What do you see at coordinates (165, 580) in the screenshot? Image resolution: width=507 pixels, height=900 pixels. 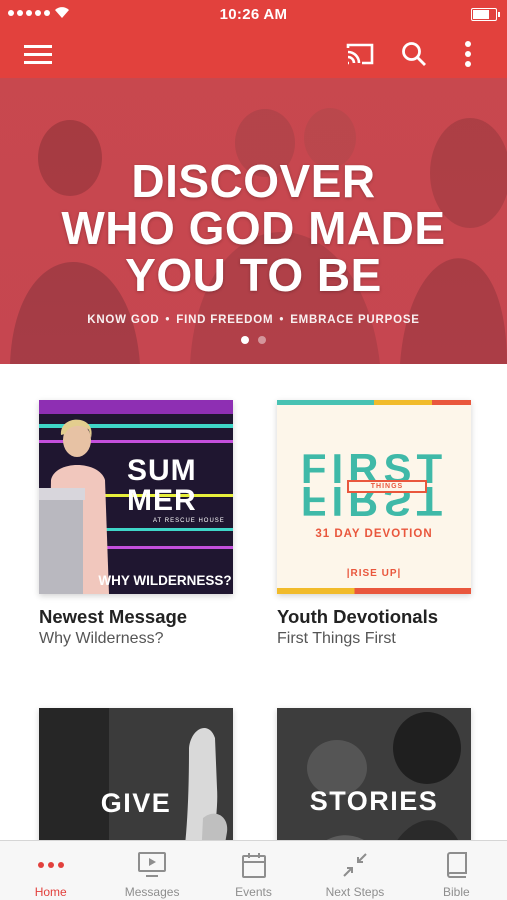 I see `summer-art-banner: WHY WILDERNESS?` at bounding box center [165, 580].